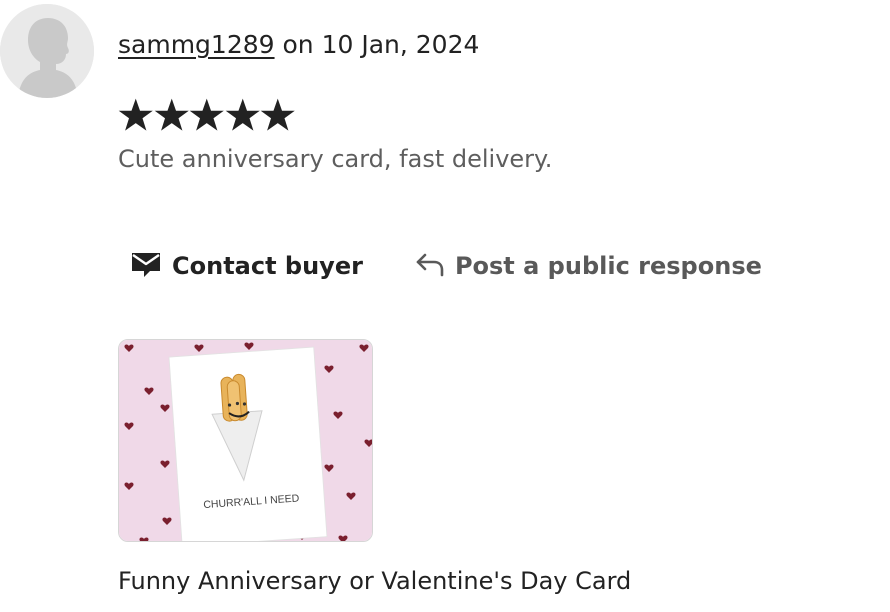 The height and width of the screenshot is (612, 890). I want to click on contact-buyer-label: Contact buyer, so click(267, 266).